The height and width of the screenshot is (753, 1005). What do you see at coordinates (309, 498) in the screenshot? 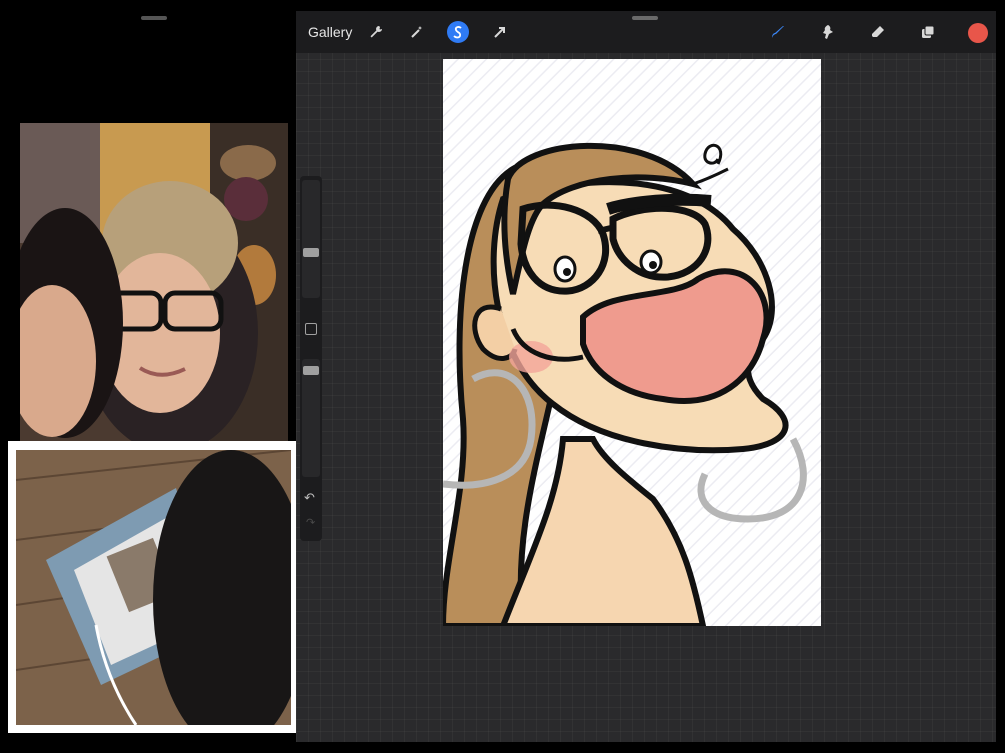
I see `undo-icon: ↶` at bounding box center [309, 498].